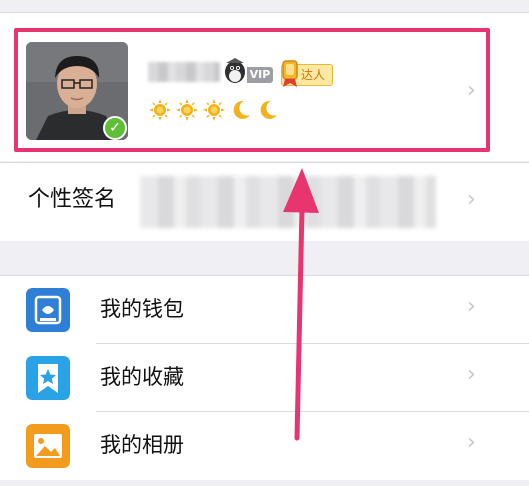 This screenshot has width=529, height=486. What do you see at coordinates (264, 258) in the screenshot?
I see `section-spacer` at bounding box center [264, 258].